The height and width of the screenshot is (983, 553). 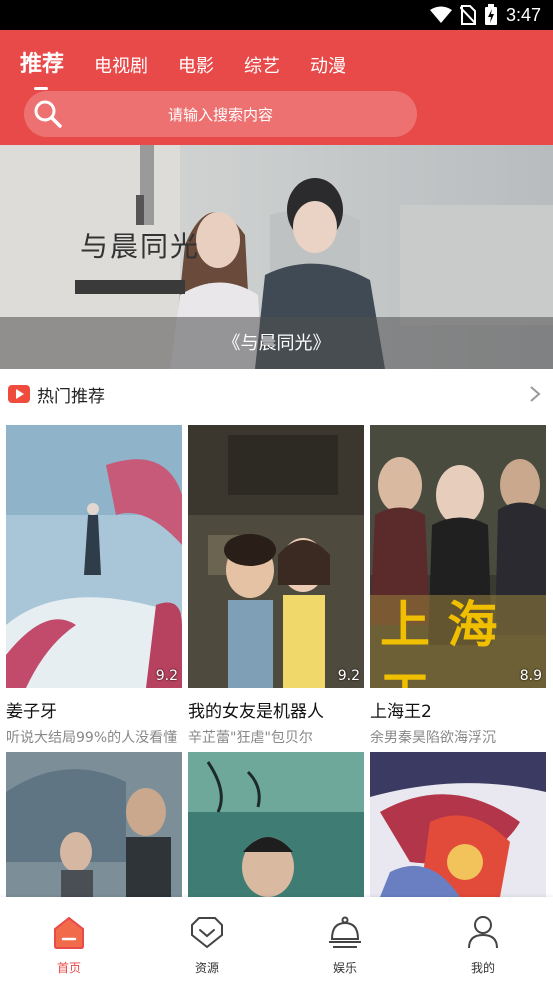 I want to click on tab-anime: 动漫, so click(x=328, y=68).